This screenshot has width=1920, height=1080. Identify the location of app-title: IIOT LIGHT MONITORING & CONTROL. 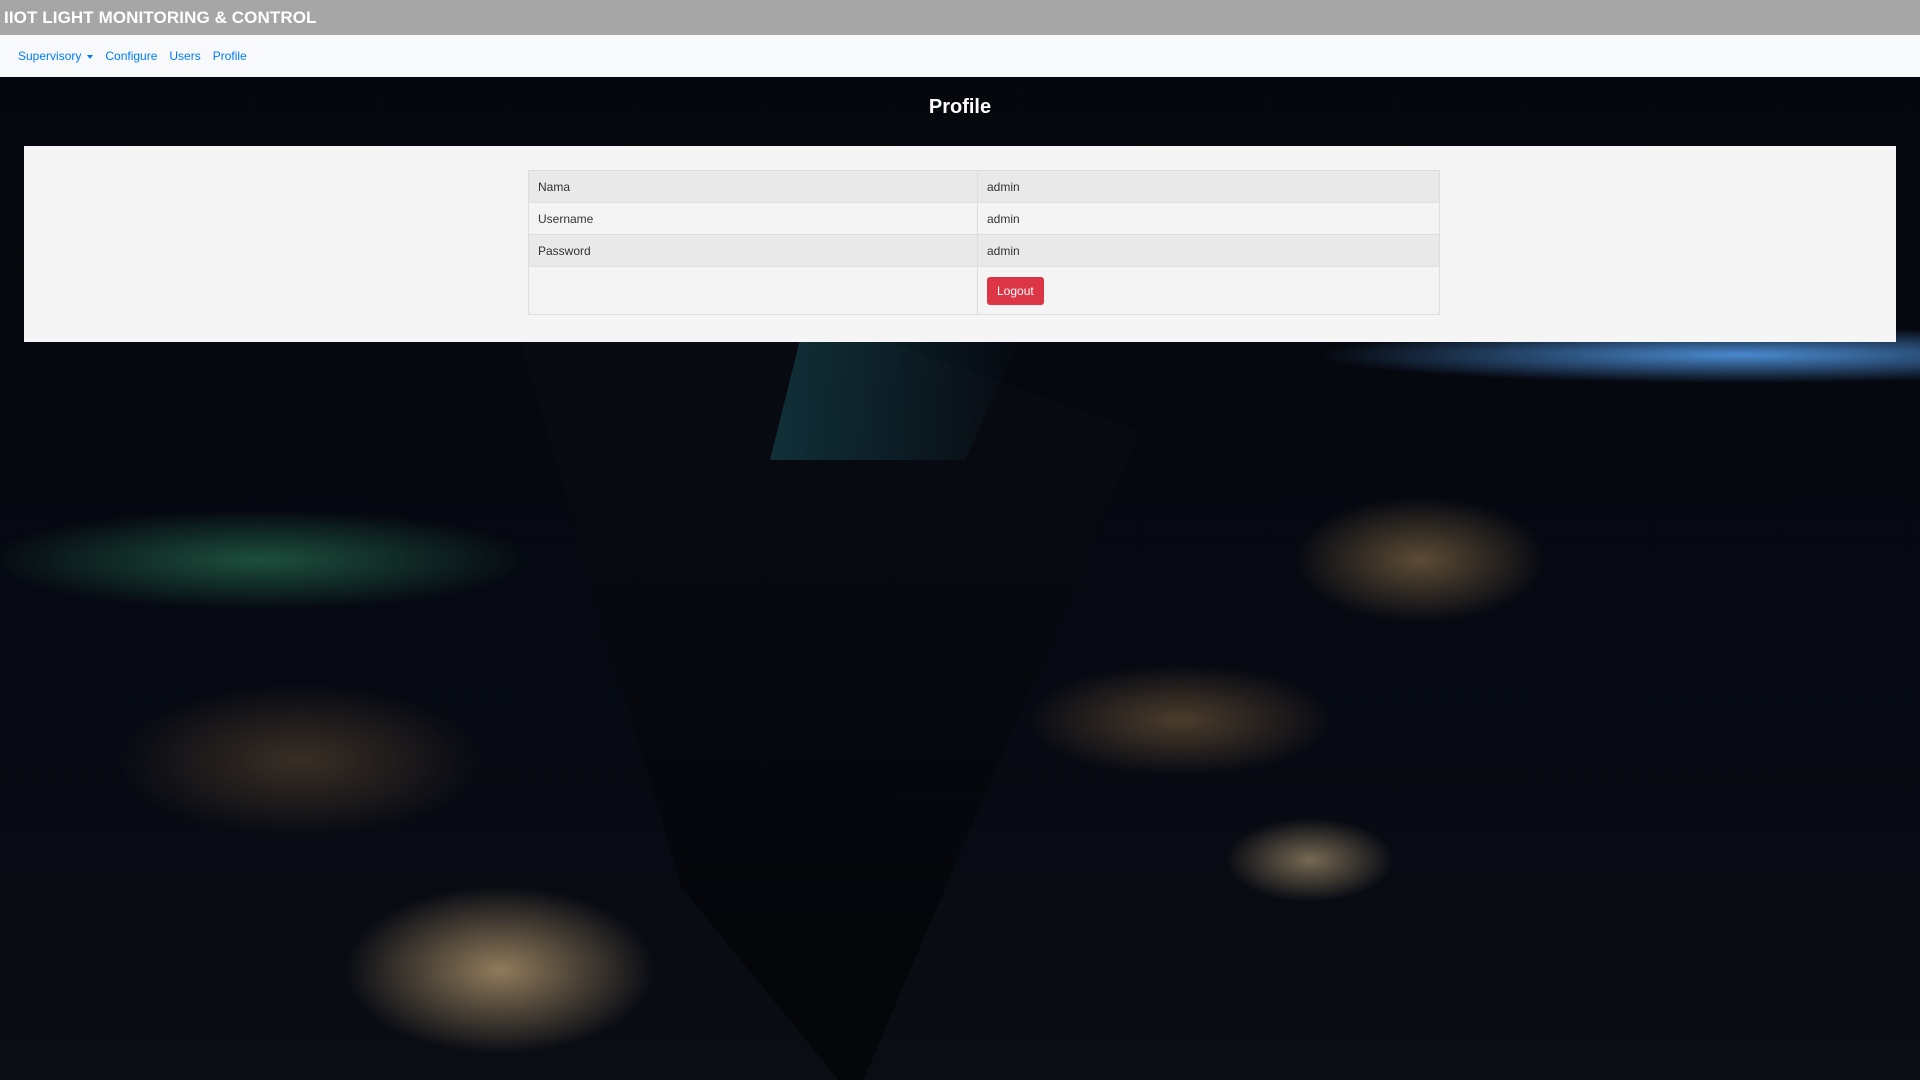
(160, 17).